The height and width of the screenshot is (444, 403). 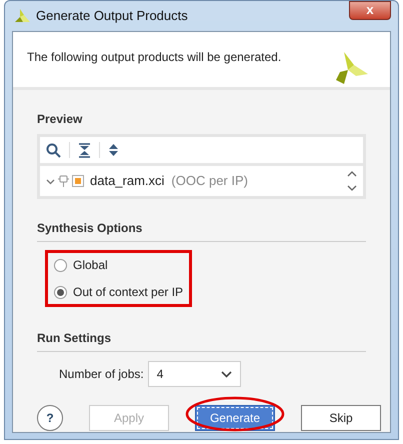 What do you see at coordinates (119, 265) in the screenshot?
I see `radio-option: Global` at bounding box center [119, 265].